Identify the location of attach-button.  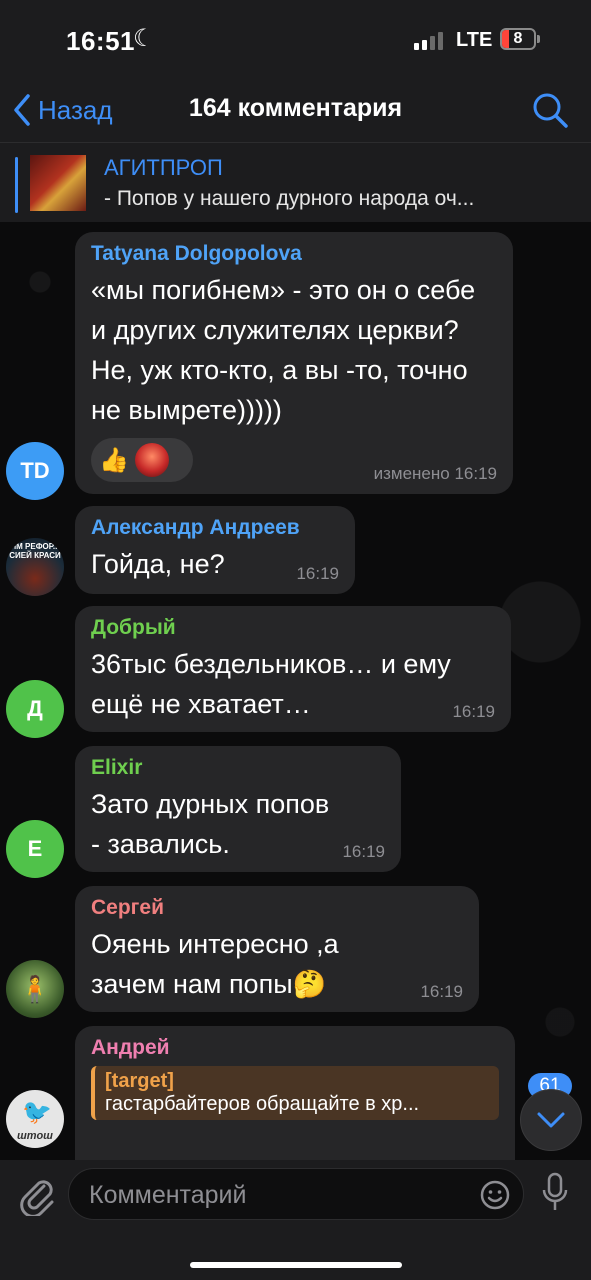
(36, 1196).